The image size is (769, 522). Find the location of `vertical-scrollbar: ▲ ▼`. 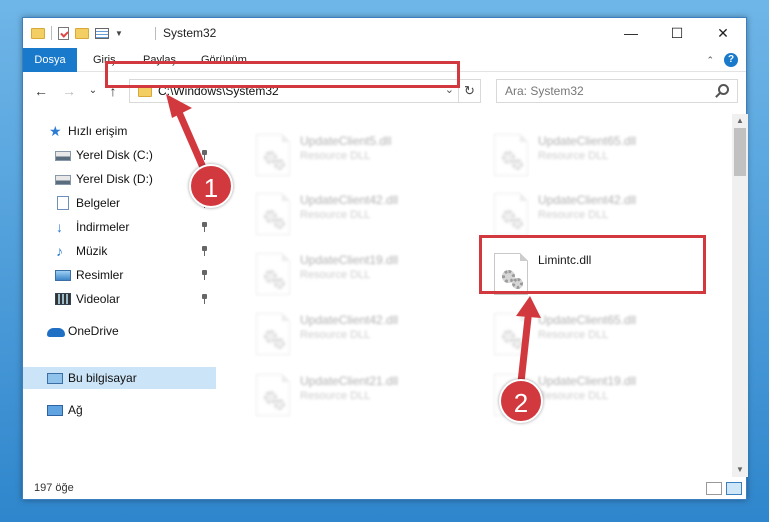

vertical-scrollbar: ▲ ▼ is located at coordinates (740, 295).